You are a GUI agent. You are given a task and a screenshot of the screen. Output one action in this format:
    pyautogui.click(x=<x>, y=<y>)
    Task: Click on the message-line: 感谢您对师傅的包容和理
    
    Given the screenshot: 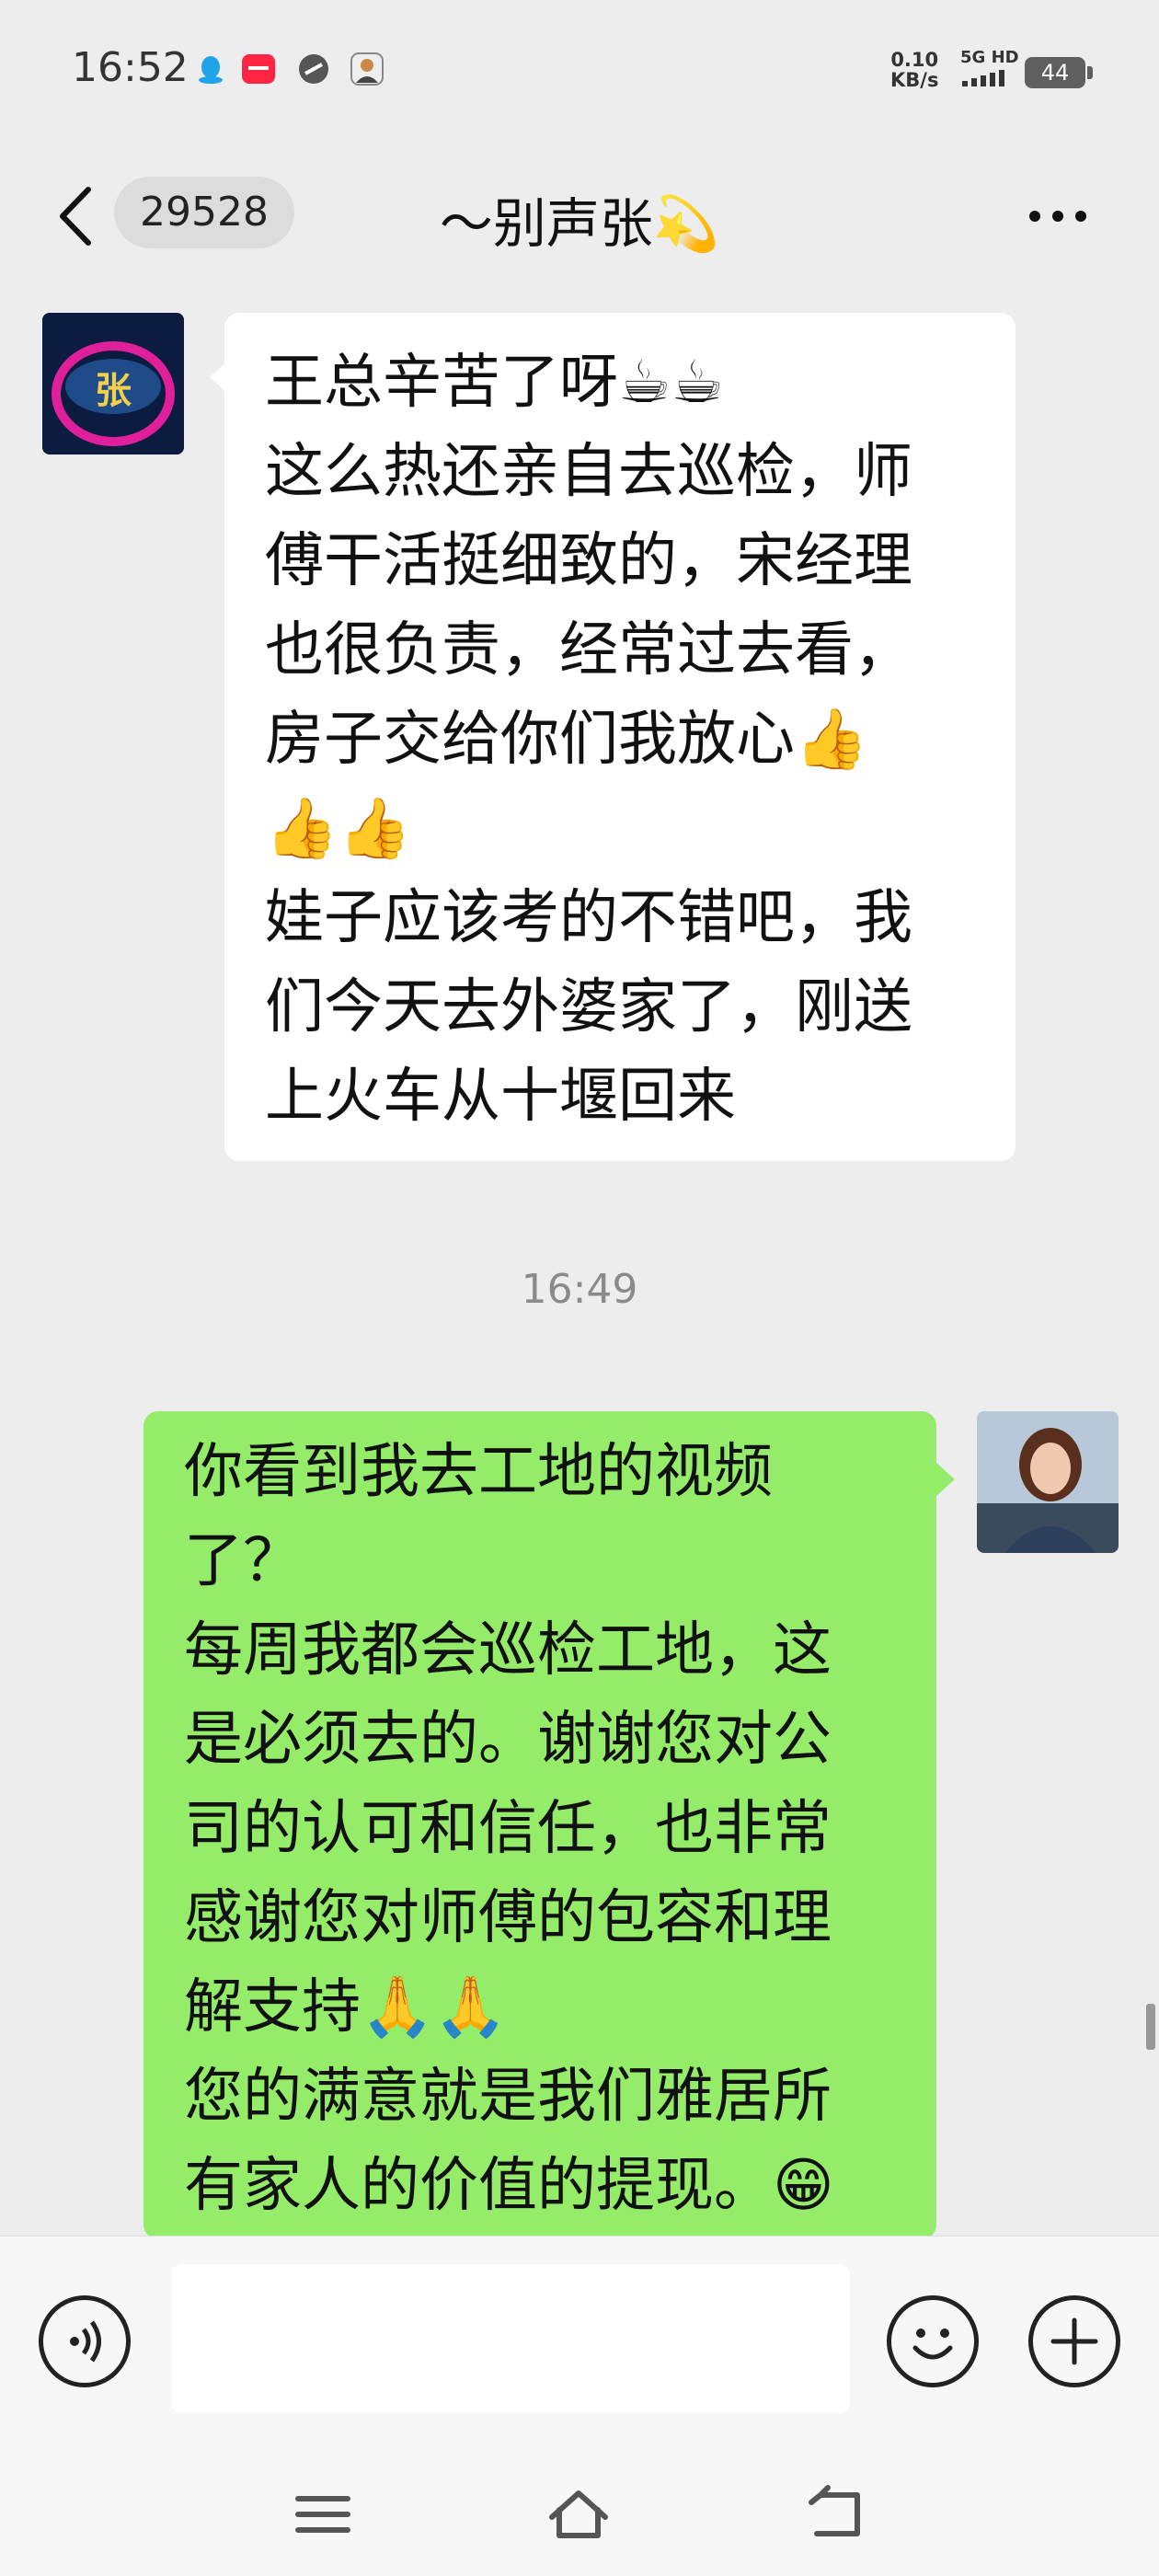 What is the action you would take?
    pyautogui.click(x=508, y=1918)
    